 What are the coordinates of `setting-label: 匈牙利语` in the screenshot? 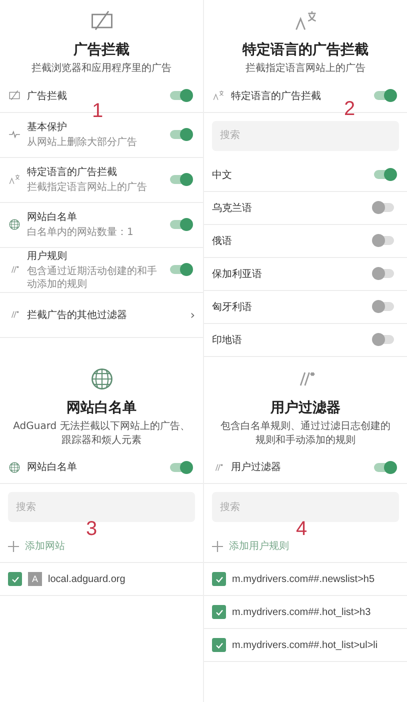 It's located at (232, 307).